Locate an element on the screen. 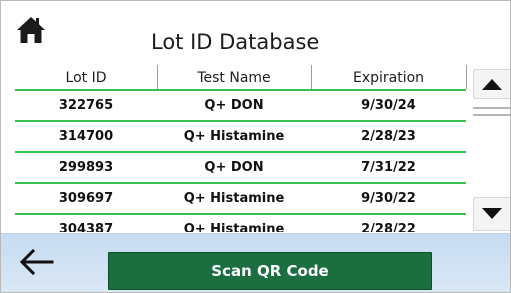 The height and width of the screenshot is (293, 511). scan-qr-code-button: Scan QR Code is located at coordinates (270, 271).